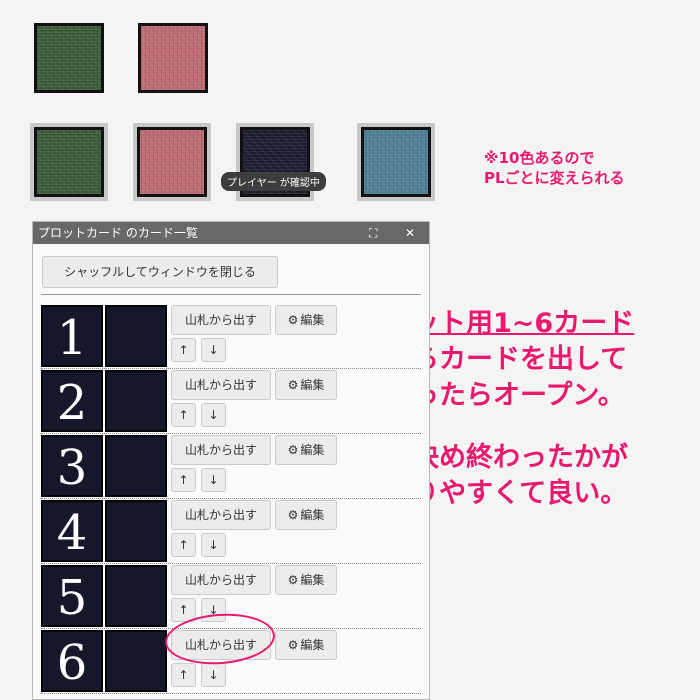 The image size is (700, 700). What do you see at coordinates (231, 401) in the screenshot?
I see `card-row: 2 山札から出す ⚙ 編集 ↑ ↓` at bounding box center [231, 401].